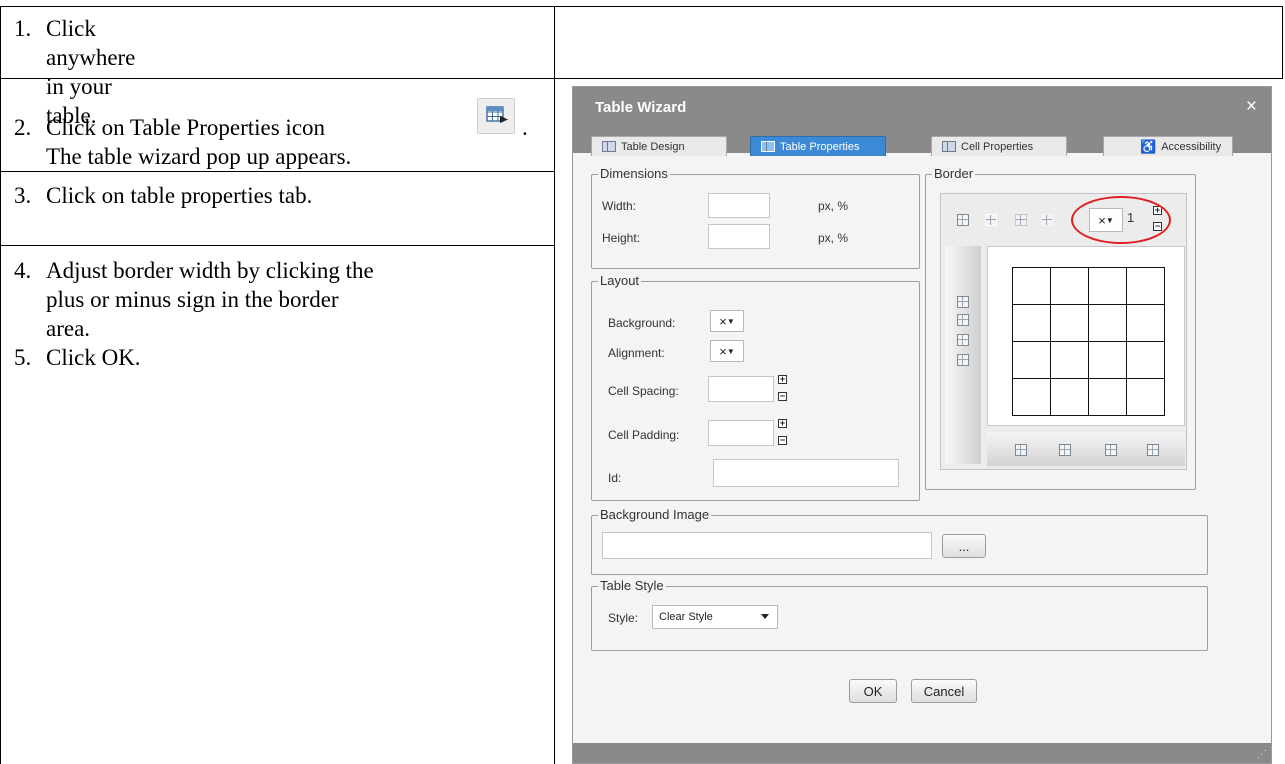  What do you see at coordinates (653, 146) in the screenshot?
I see `tab-label: Table Design` at bounding box center [653, 146].